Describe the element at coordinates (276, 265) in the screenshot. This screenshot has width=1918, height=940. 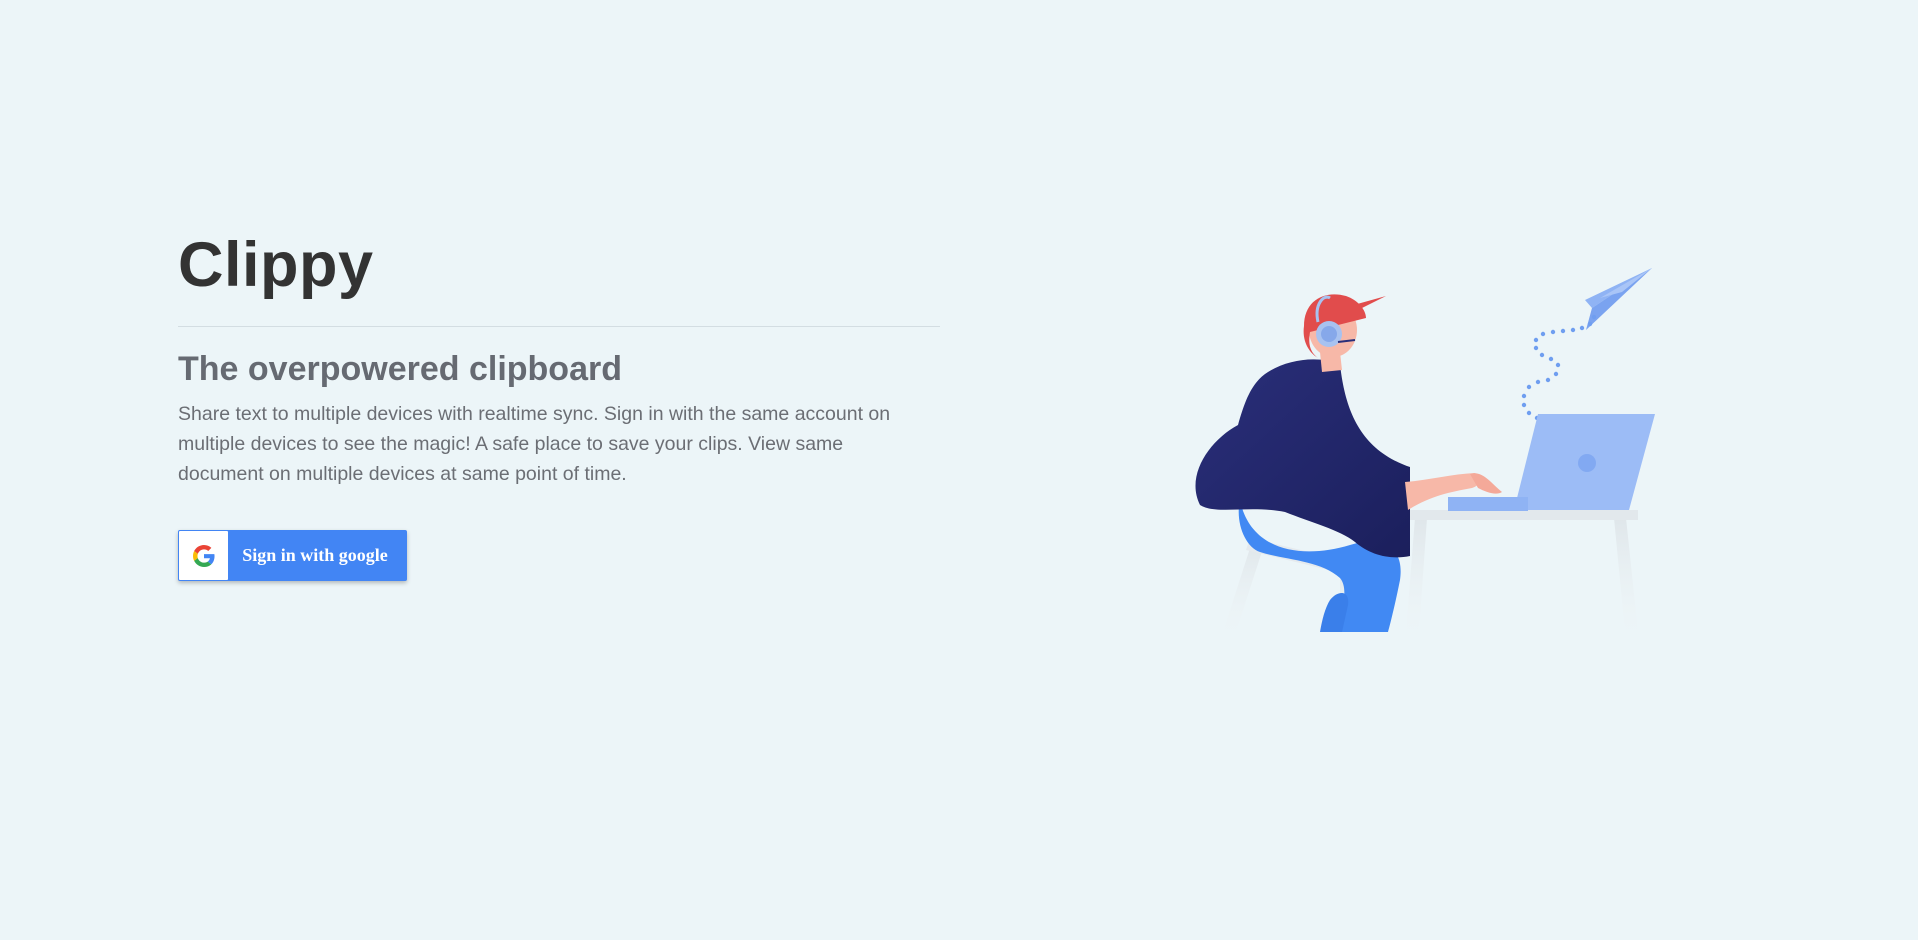
I see `app-title: Clippy` at that location.